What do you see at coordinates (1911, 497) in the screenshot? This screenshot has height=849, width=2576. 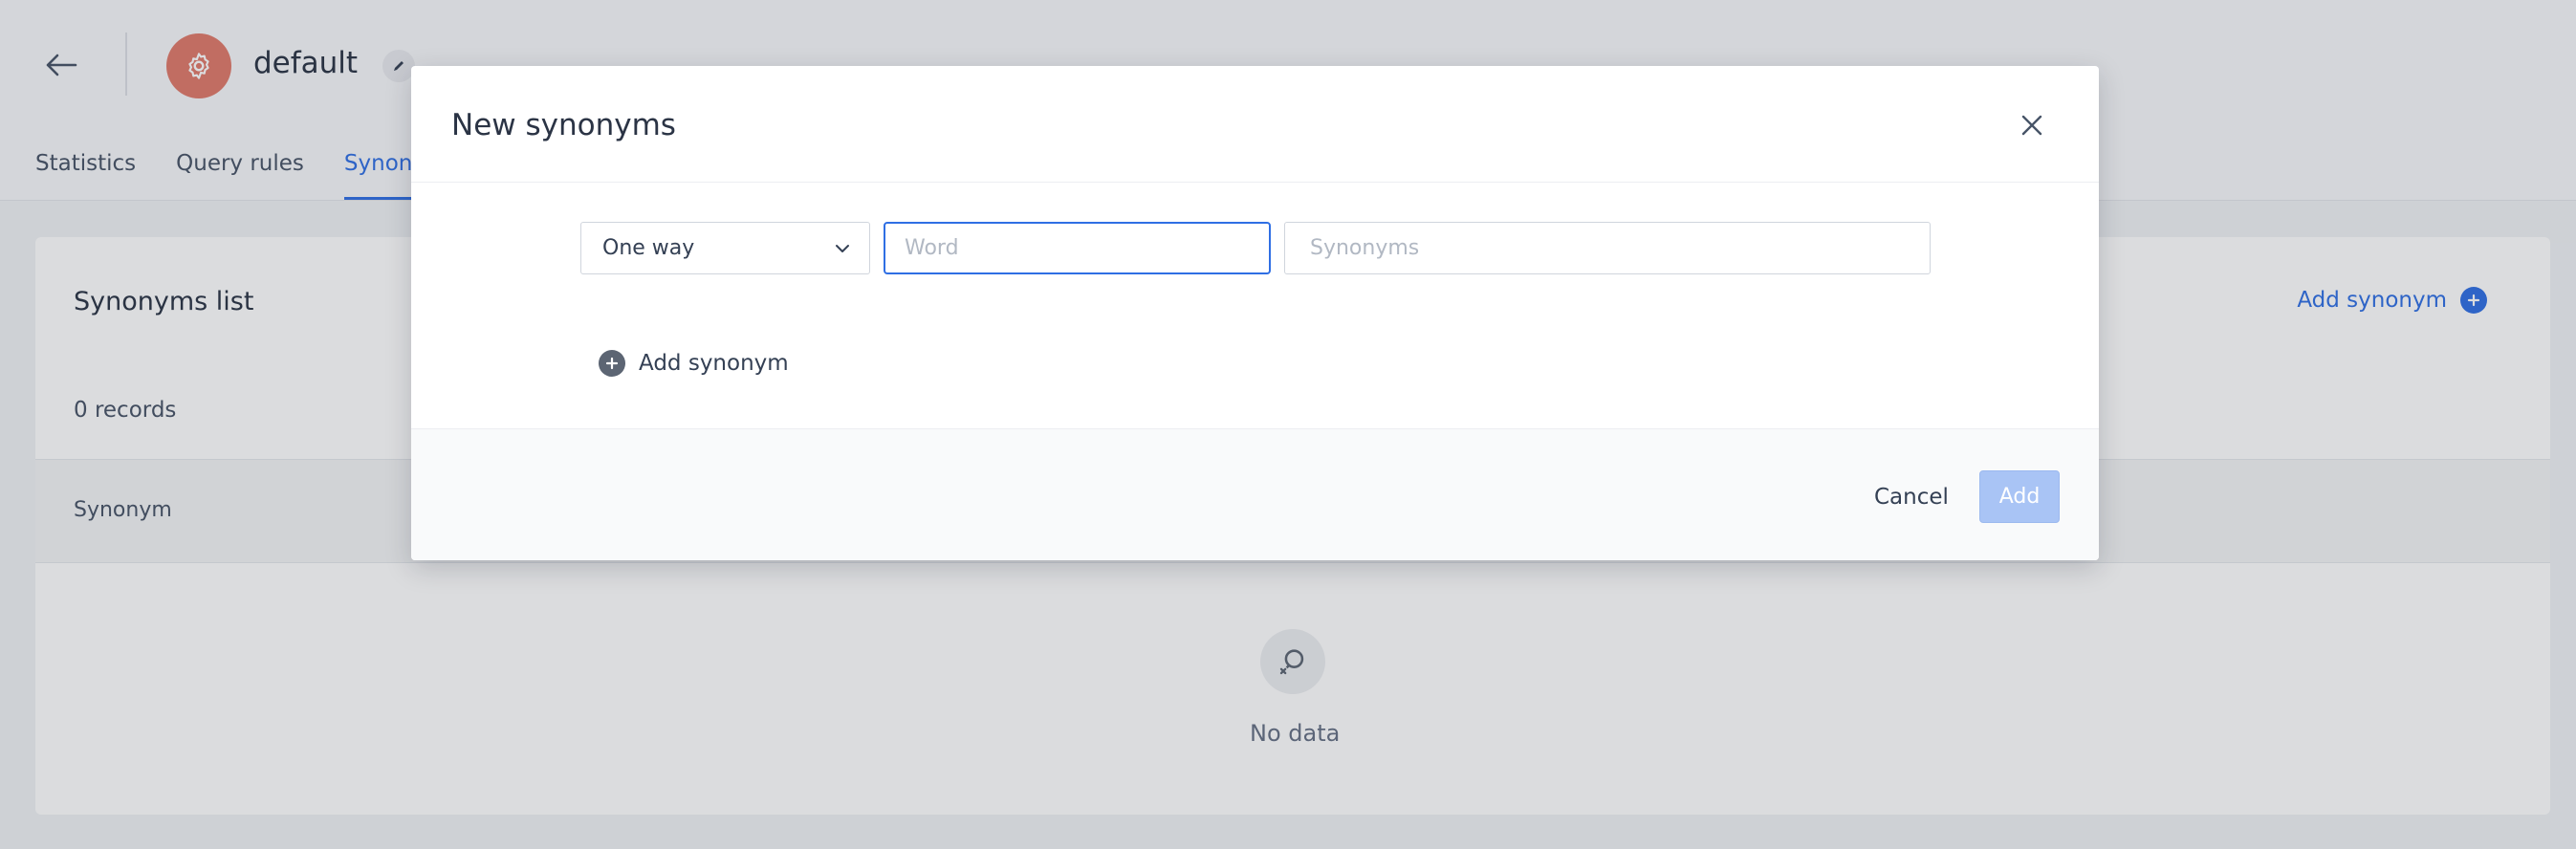 I see `cancel-button: Cancel` at bounding box center [1911, 497].